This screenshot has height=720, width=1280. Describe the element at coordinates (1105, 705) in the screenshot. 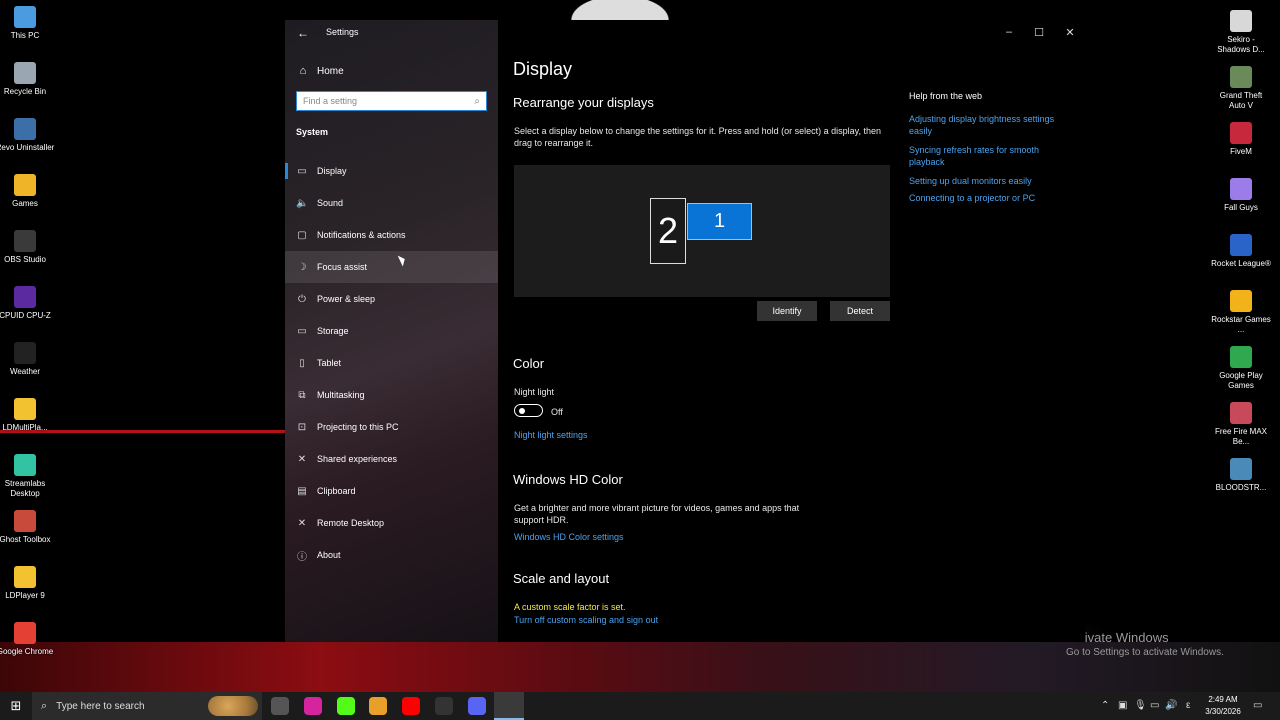

I see `show-hidden-icons-chevron-icon: ⌃` at that location.